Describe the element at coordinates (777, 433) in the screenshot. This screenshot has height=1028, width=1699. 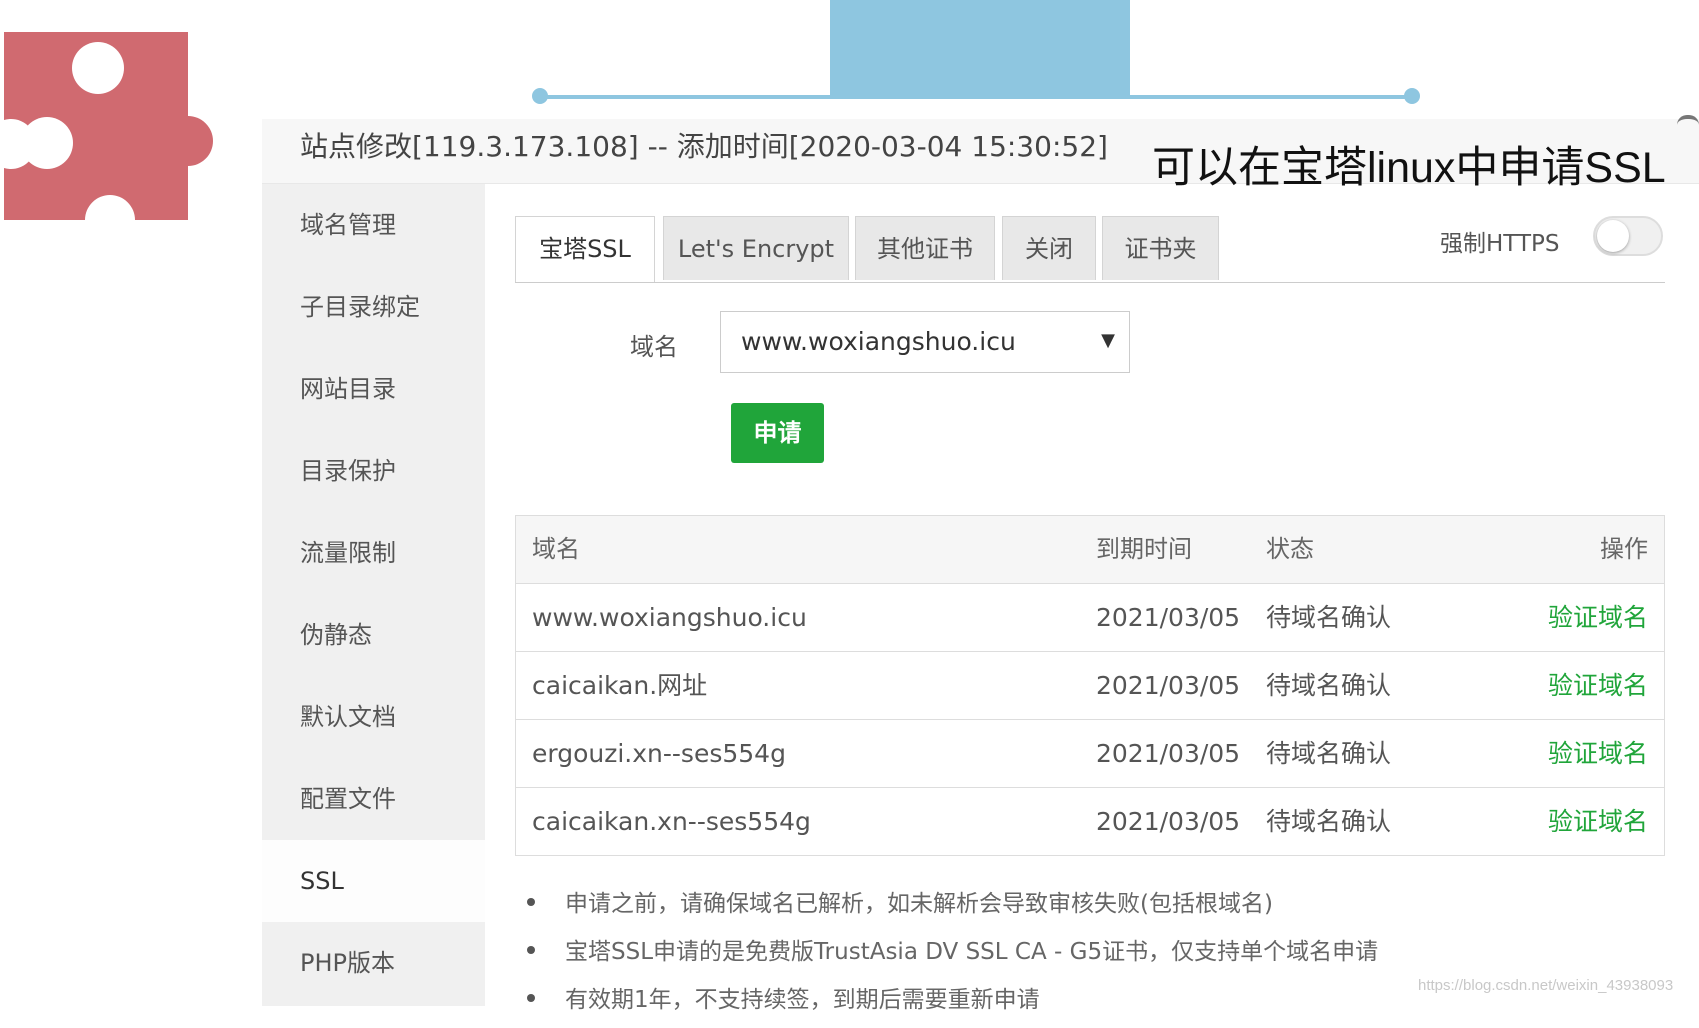
I see `apply-button: 申请` at that location.